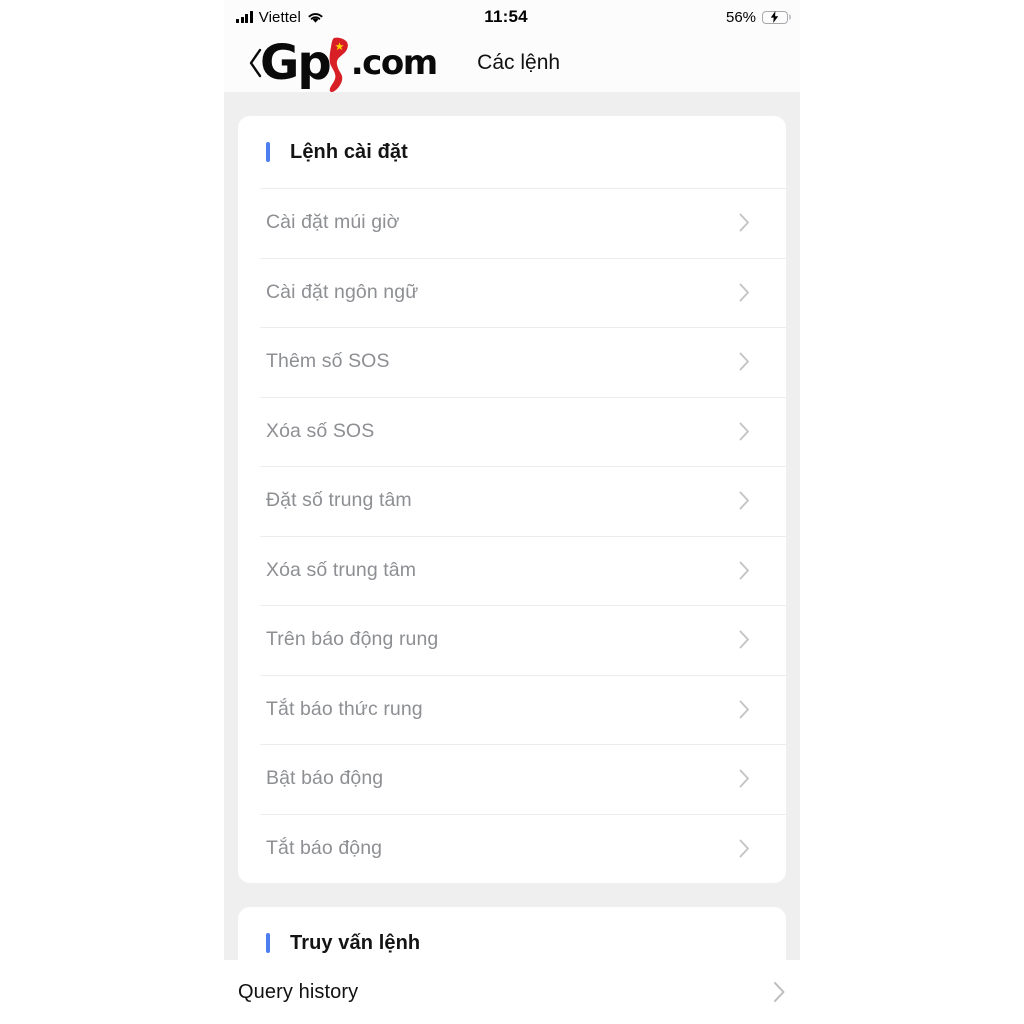  I want to click on cellular-signal-icon, so click(244, 17).